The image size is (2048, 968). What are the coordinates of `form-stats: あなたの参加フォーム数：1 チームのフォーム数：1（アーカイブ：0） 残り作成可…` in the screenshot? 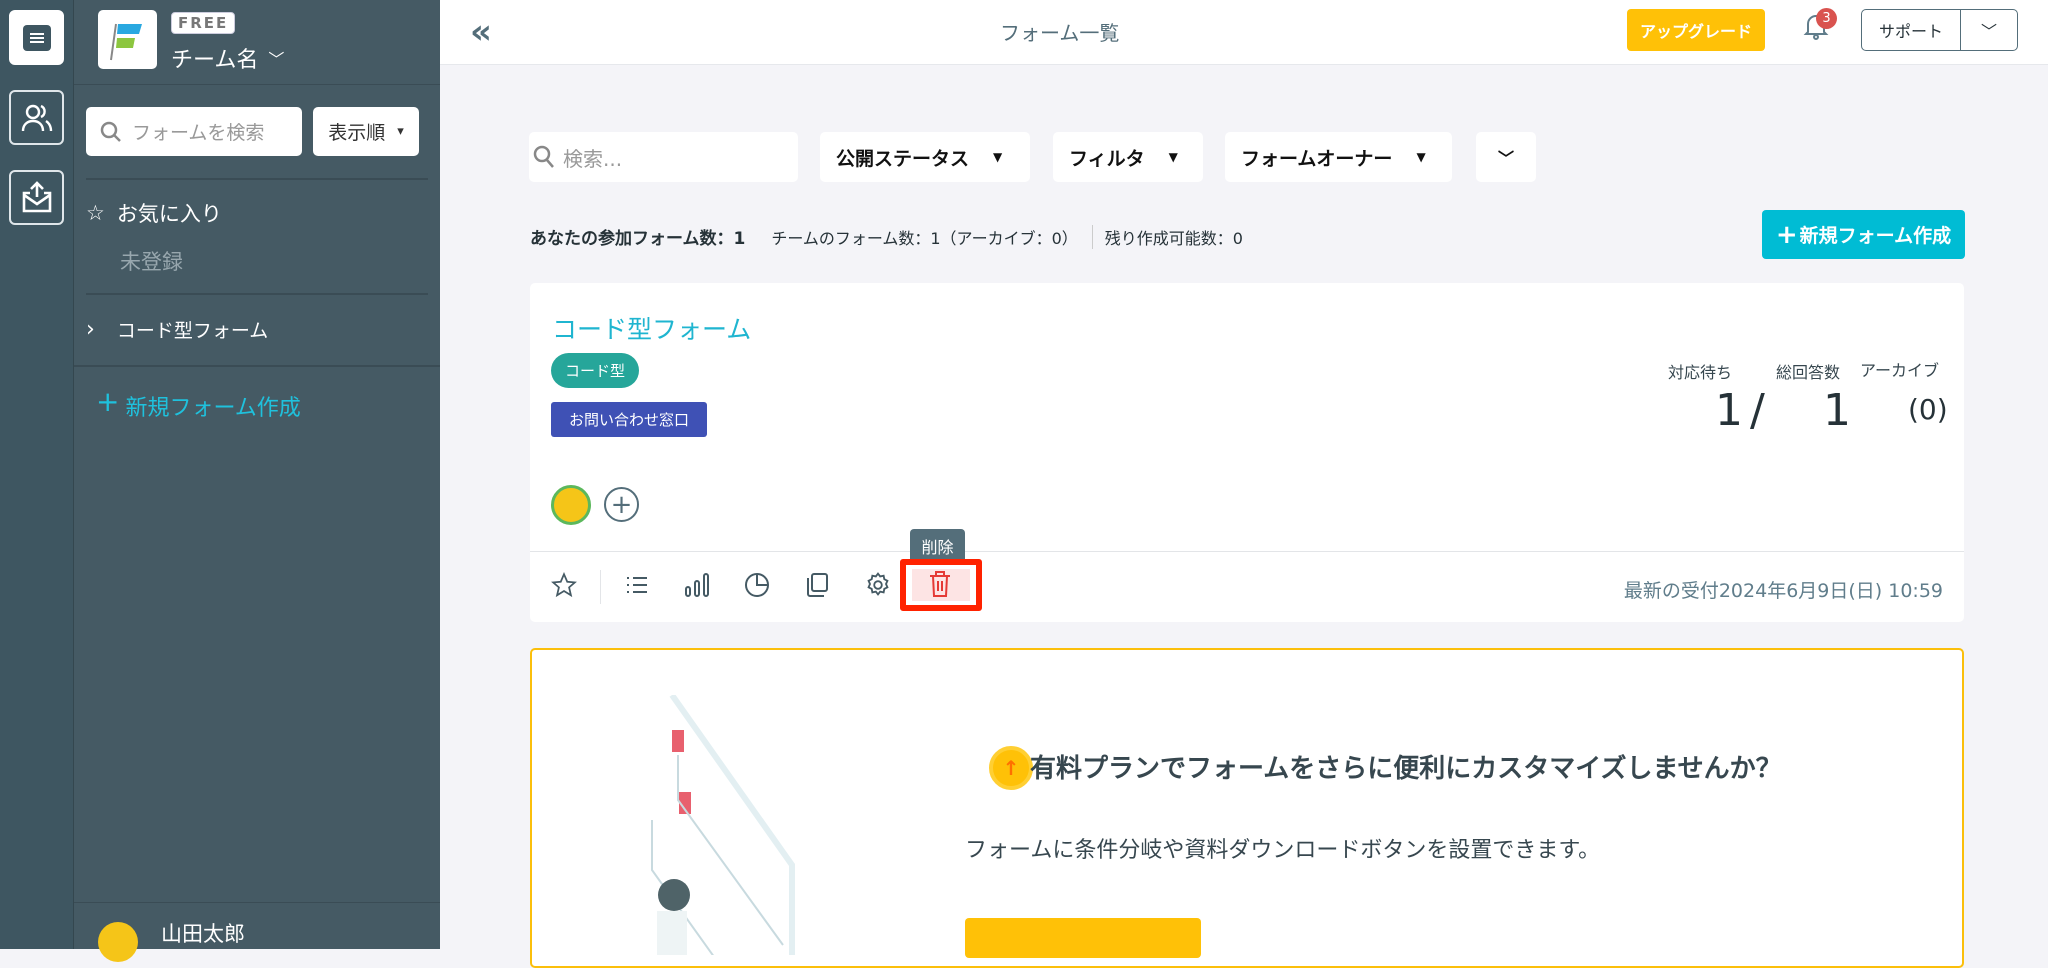 It's located at (886, 236).